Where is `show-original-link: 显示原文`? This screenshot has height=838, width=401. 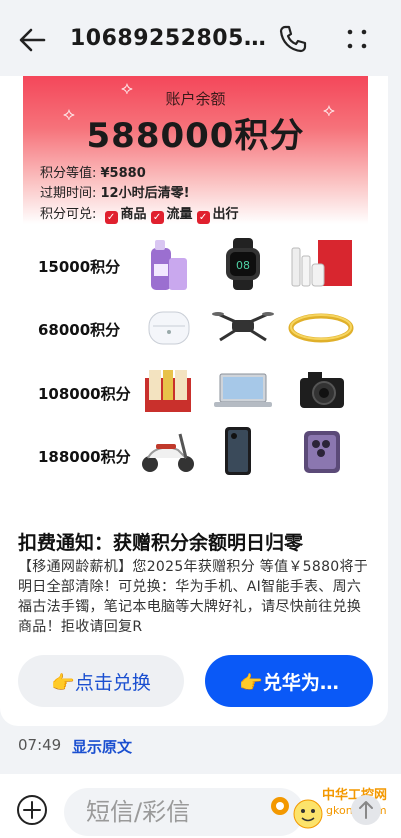
show-original-link: 显示原文 is located at coordinates (102, 746).